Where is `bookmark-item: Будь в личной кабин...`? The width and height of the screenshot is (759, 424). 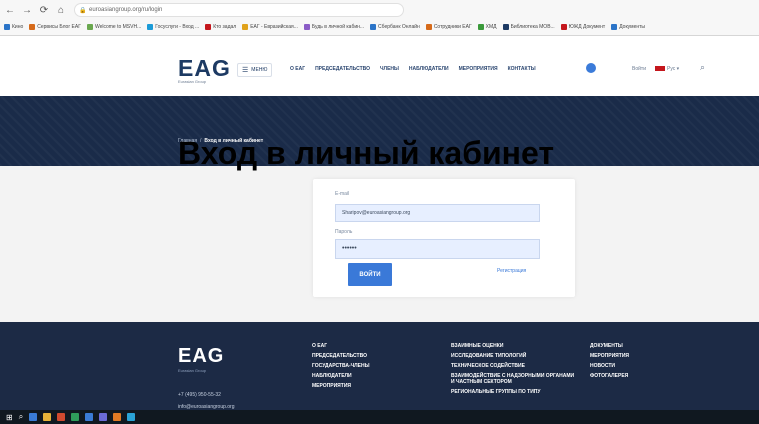 bookmark-item: Будь в личной кабин... is located at coordinates (333, 27).